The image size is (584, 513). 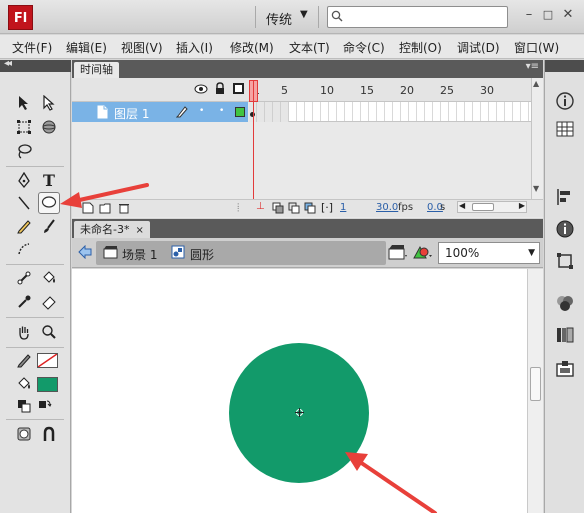 What do you see at coordinates (279, 18) in the screenshot?
I see `workspace-switcher: 传统` at bounding box center [279, 18].